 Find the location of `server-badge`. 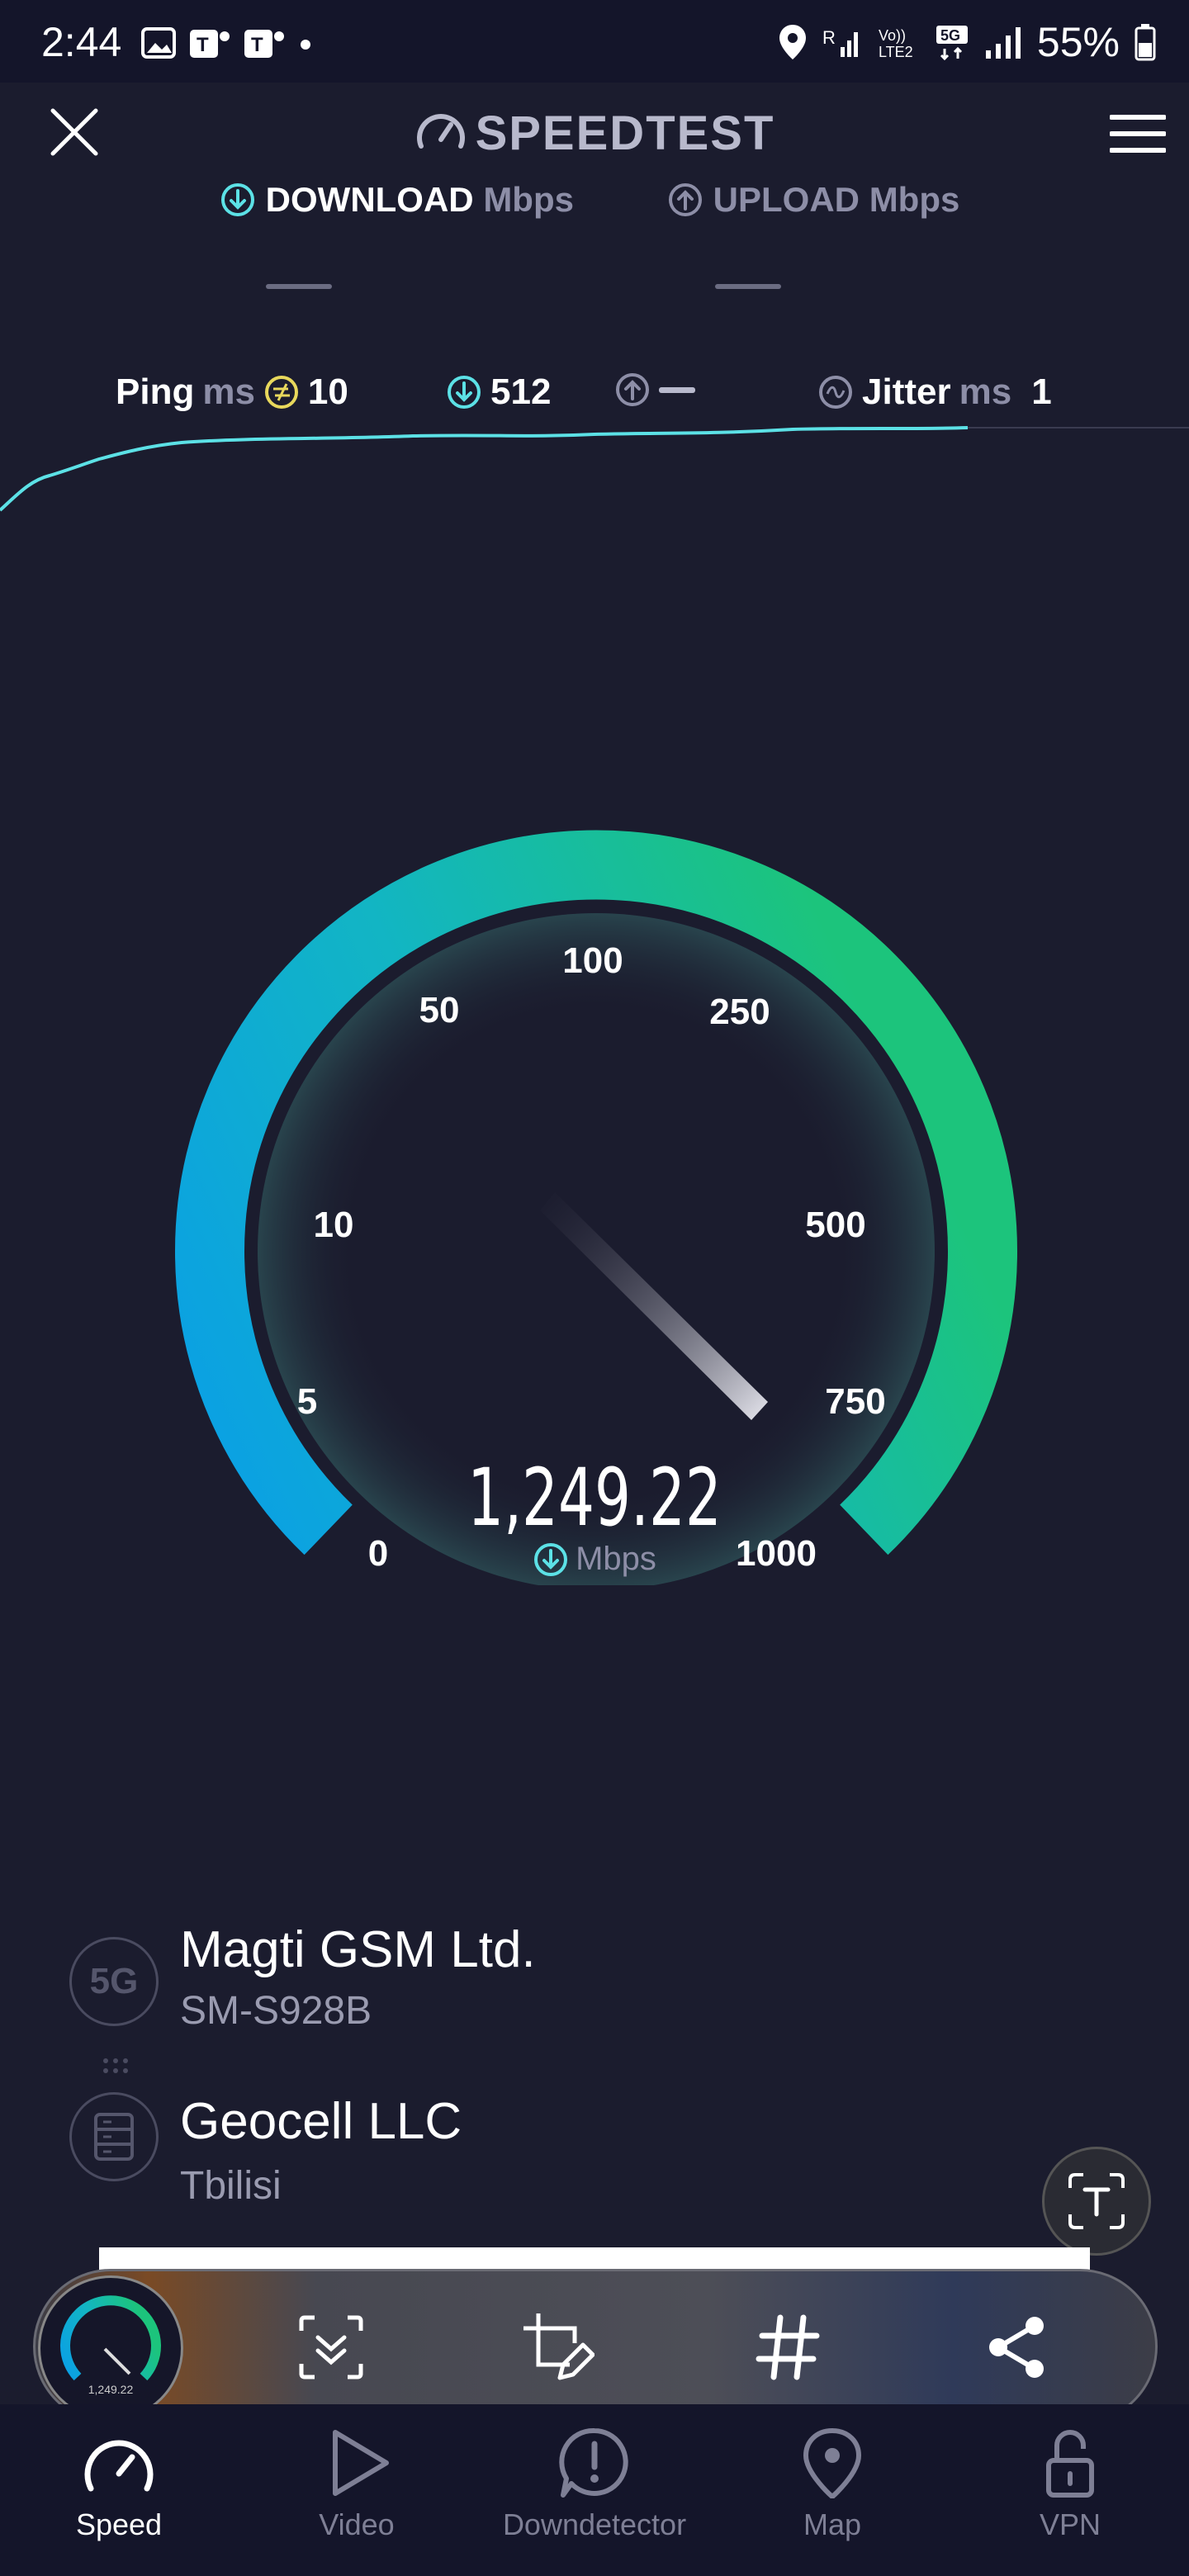

server-badge is located at coordinates (114, 2136).